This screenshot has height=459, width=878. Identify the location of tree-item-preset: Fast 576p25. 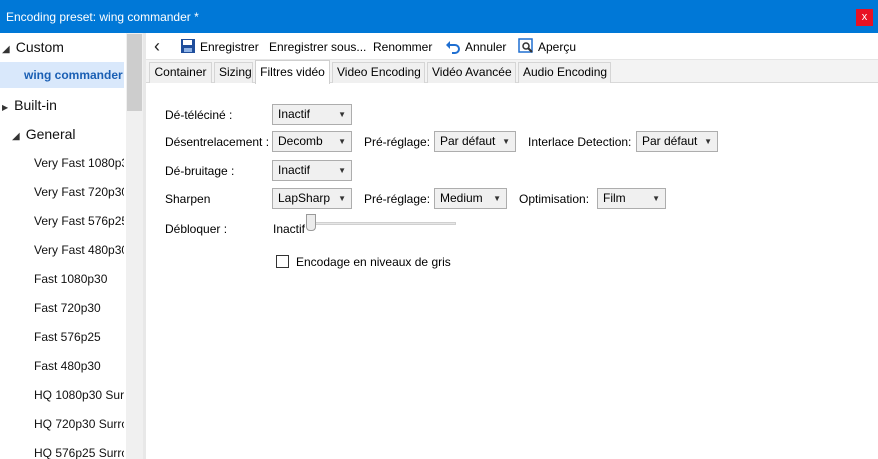
(62, 337).